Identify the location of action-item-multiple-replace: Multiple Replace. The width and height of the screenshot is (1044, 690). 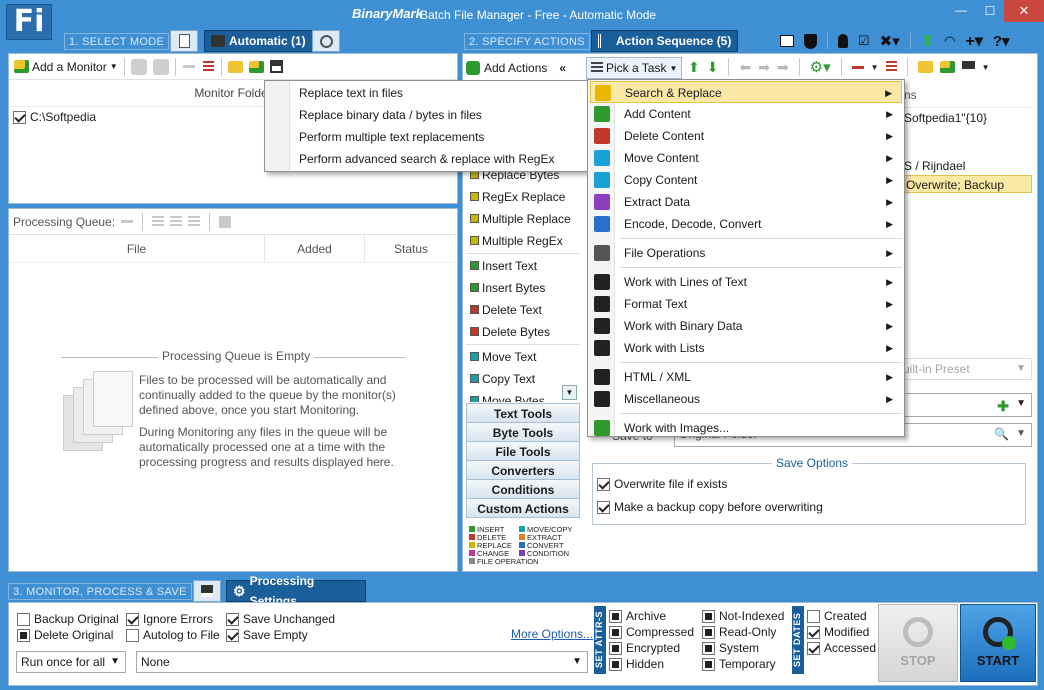
(523, 219).